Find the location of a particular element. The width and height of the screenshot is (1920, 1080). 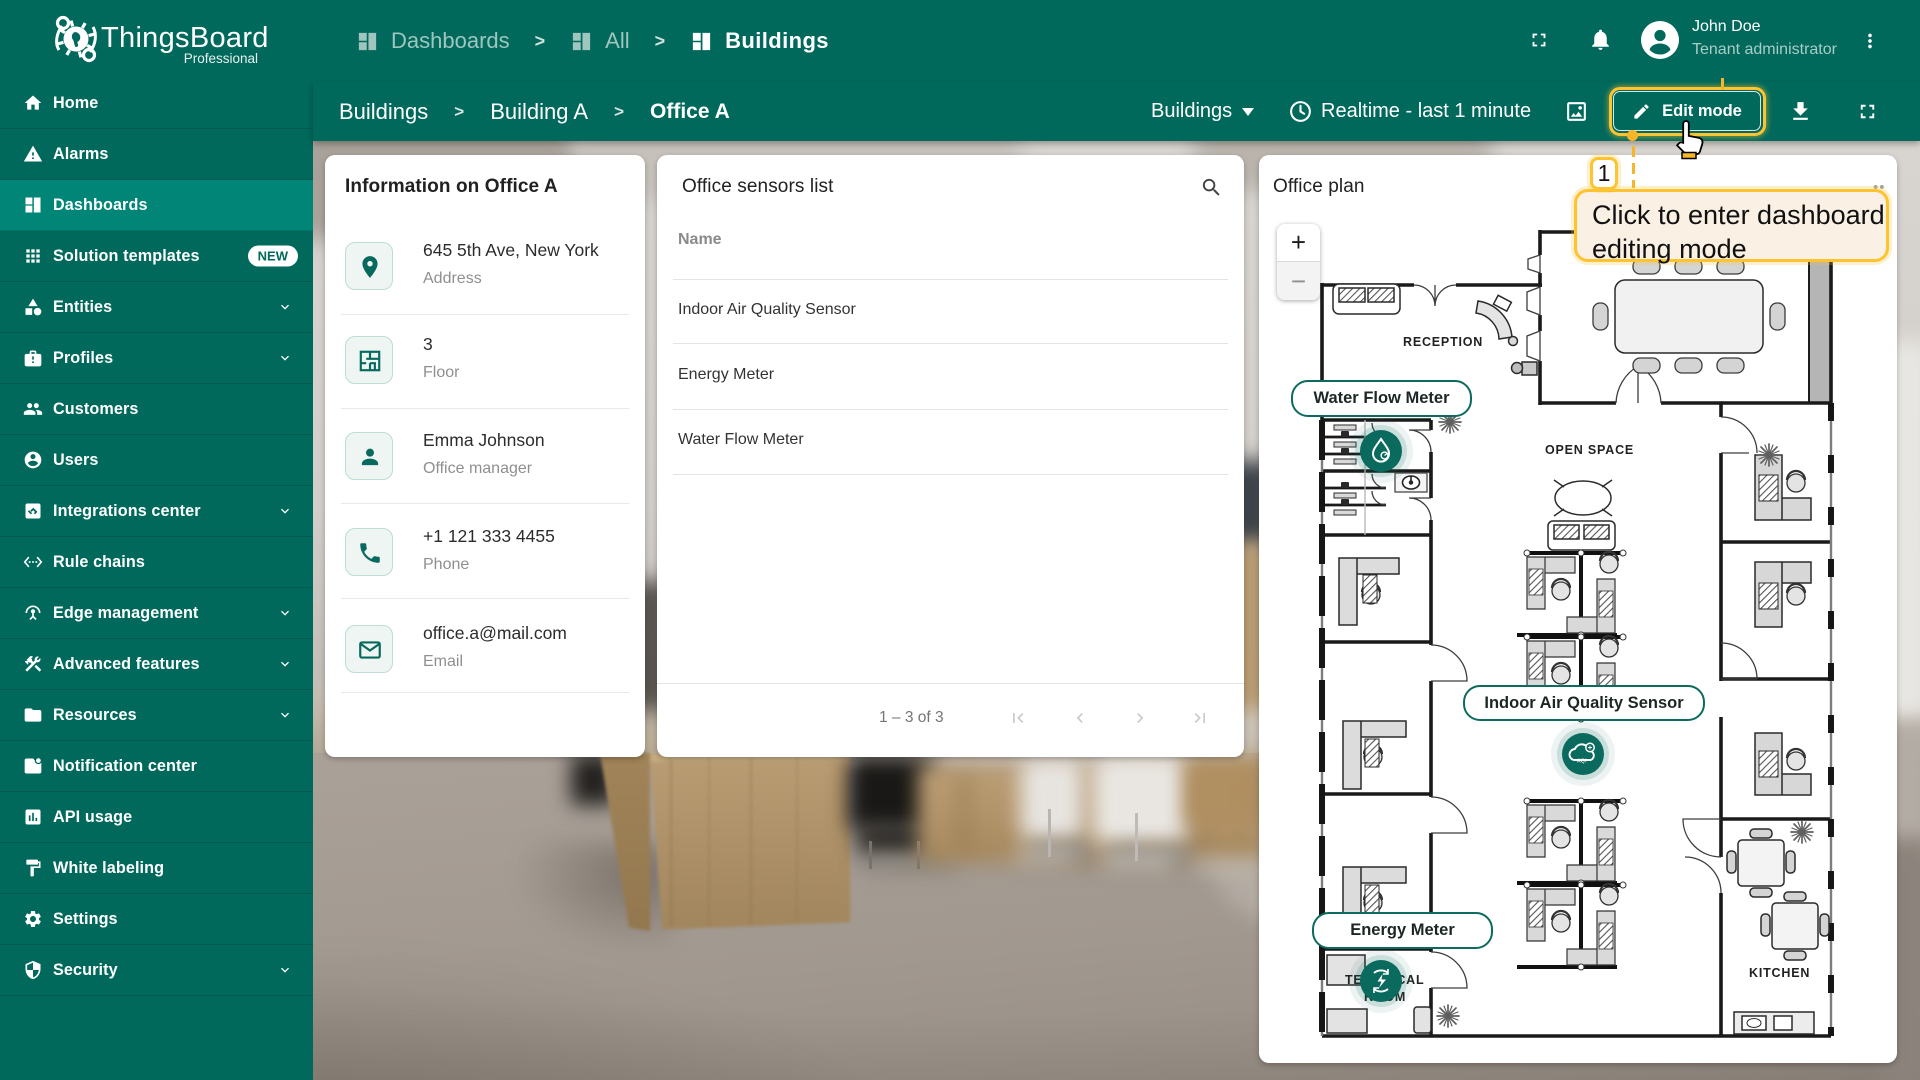

svg-text: OPEN SPACE is located at coordinates (1589, 450).